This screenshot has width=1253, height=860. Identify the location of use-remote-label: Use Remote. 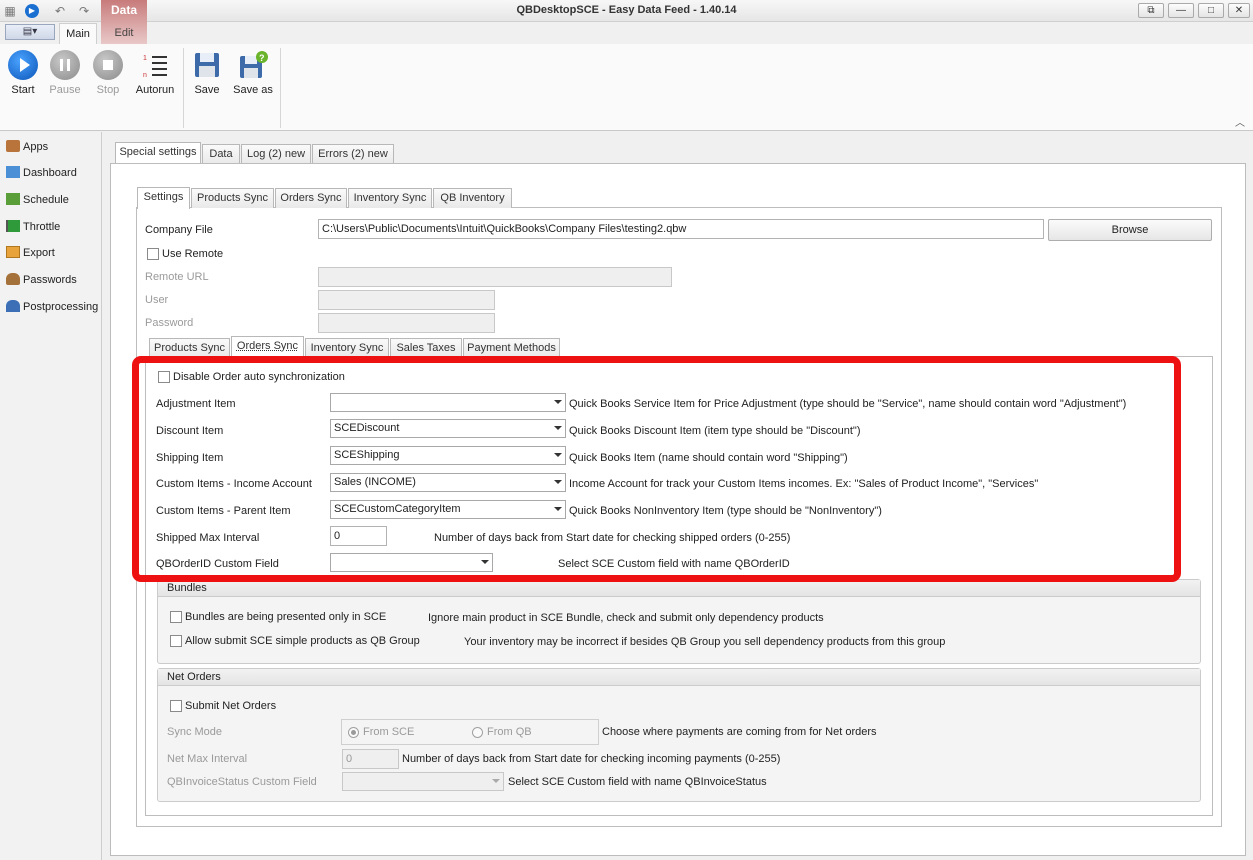
(193, 254).